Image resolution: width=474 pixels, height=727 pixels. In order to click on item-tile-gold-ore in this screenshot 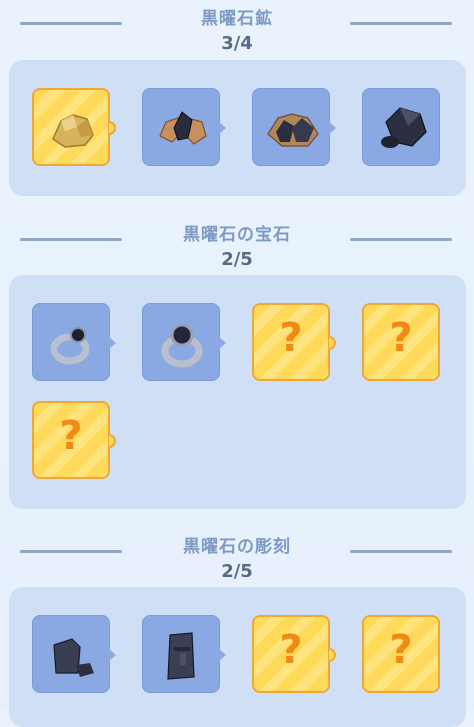, I will do `click(74, 127)`.